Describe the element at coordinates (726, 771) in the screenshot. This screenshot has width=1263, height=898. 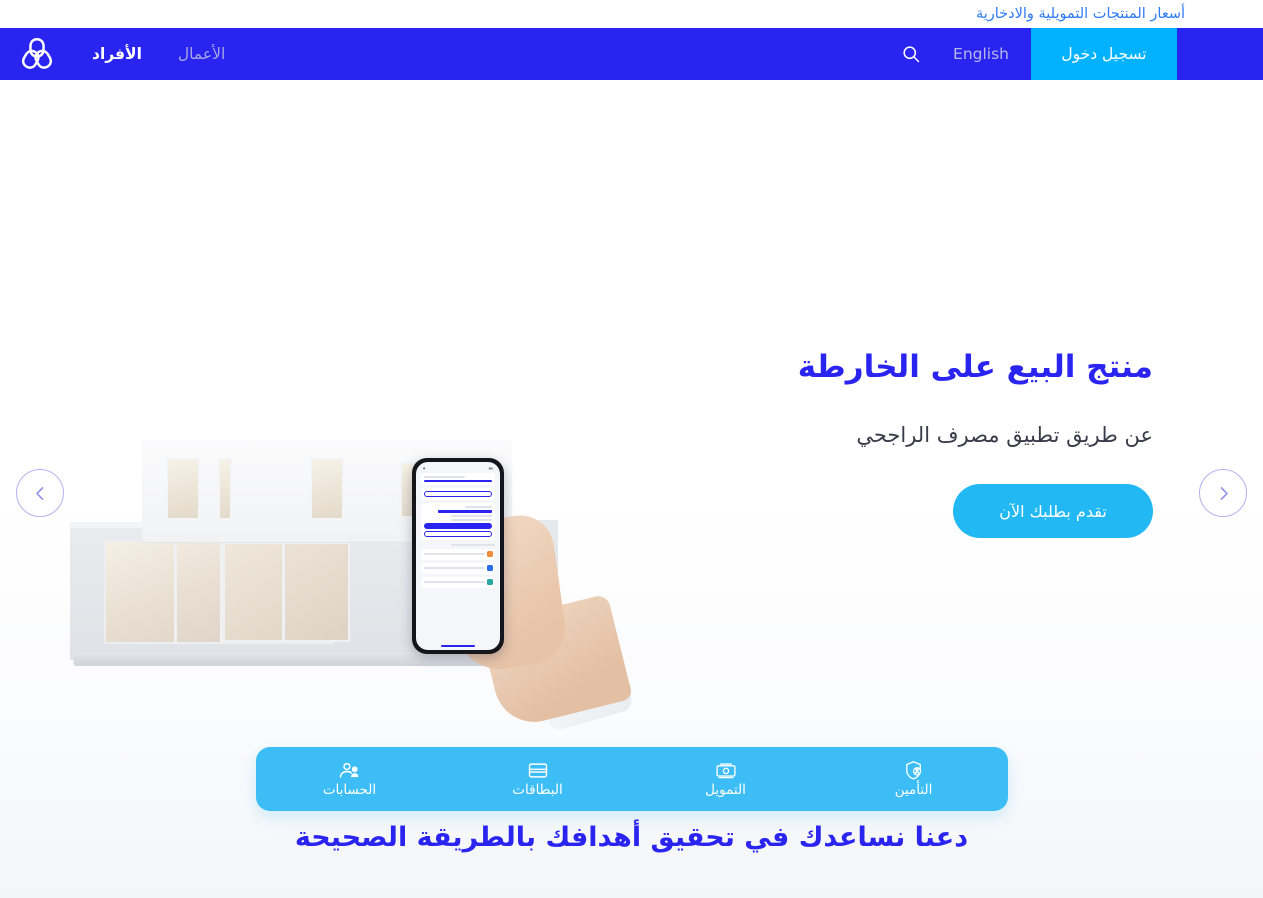
I see `banknotes-icon` at that location.